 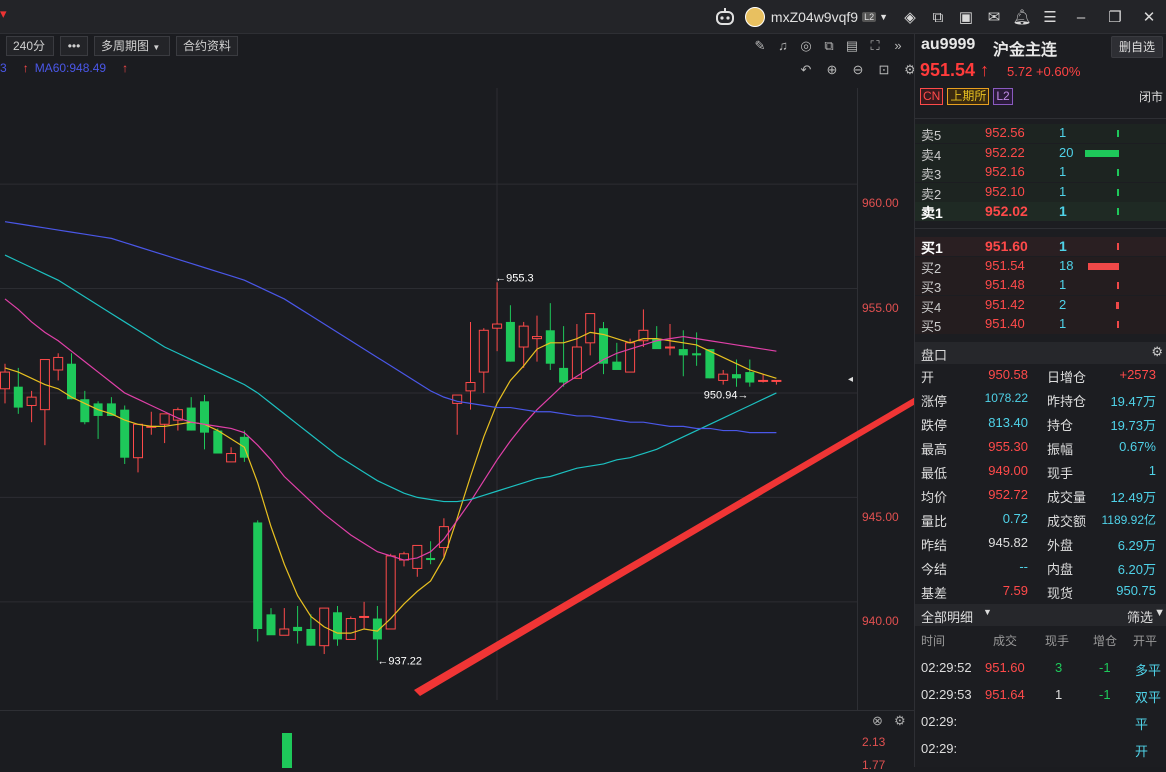 What do you see at coordinates (934, 425) in the screenshot?
I see `stat-label: 跌停` at bounding box center [934, 425].